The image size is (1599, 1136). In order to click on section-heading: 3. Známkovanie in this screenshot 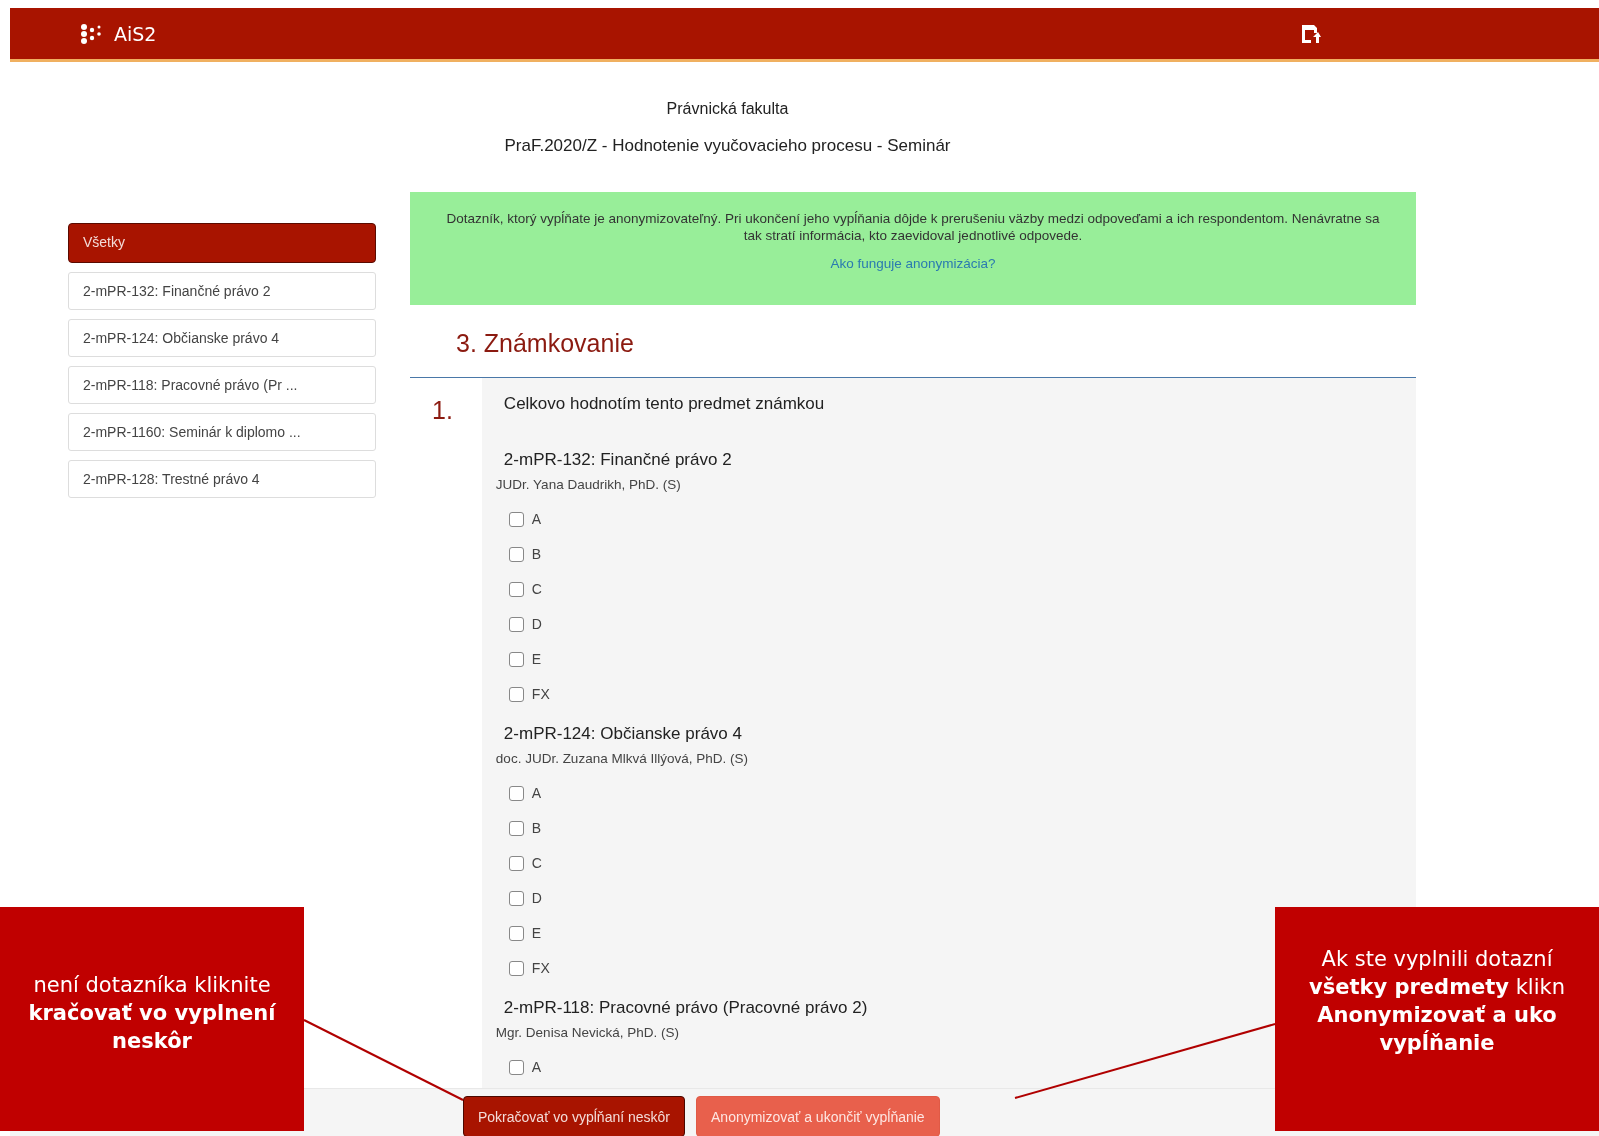, I will do `click(545, 344)`.